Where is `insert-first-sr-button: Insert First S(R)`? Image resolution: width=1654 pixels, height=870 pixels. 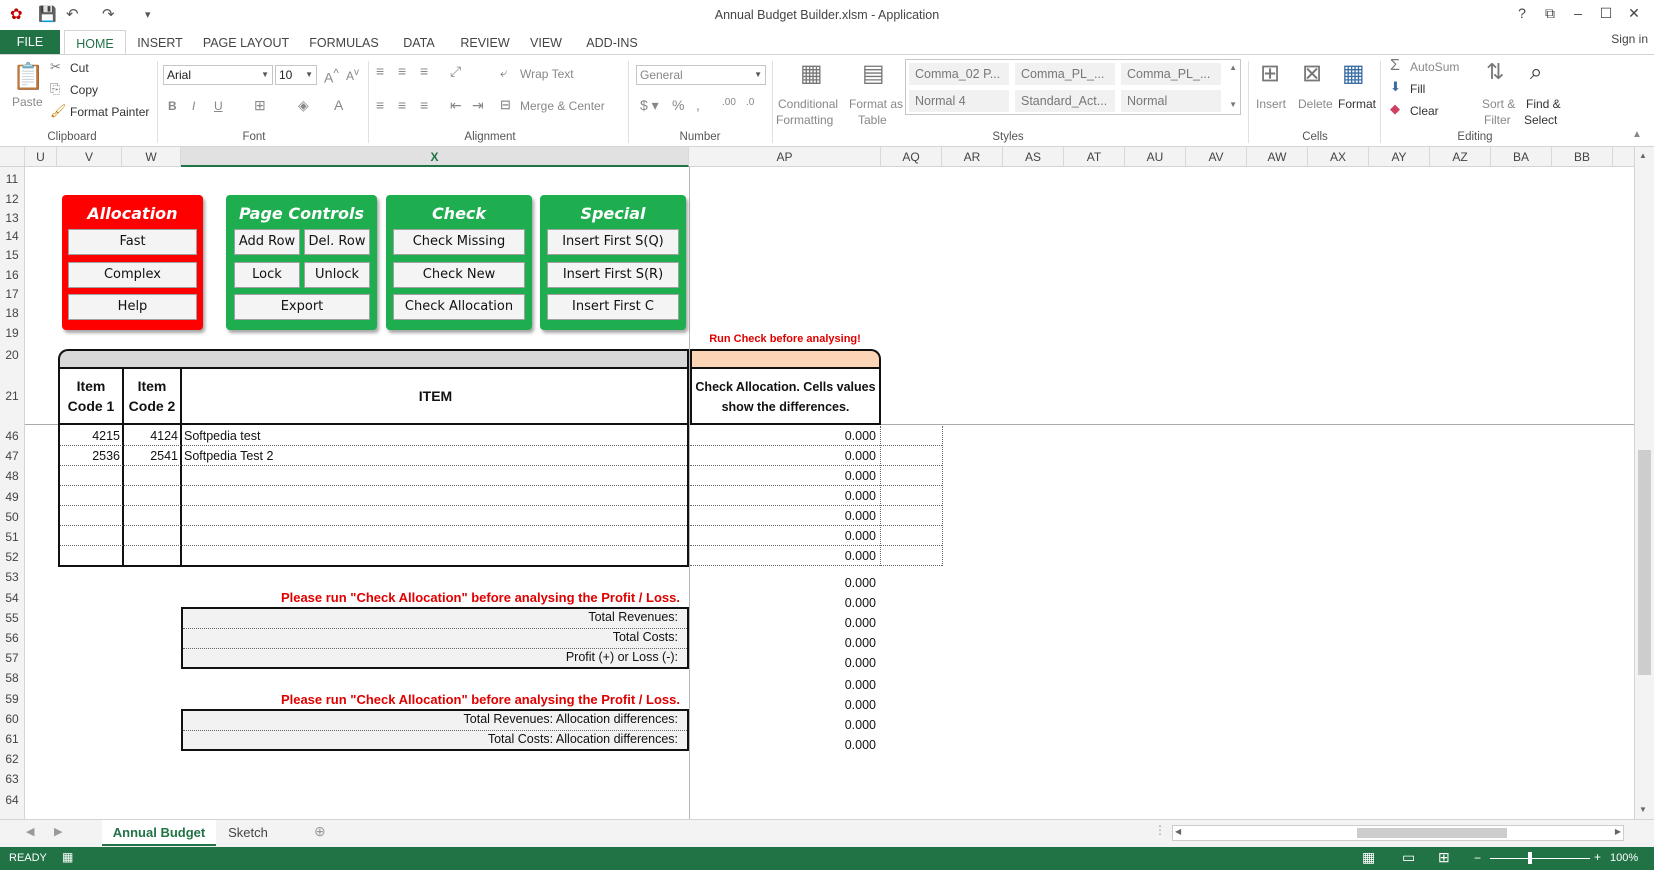 insert-first-sr-button: Insert First S(R) is located at coordinates (613, 275).